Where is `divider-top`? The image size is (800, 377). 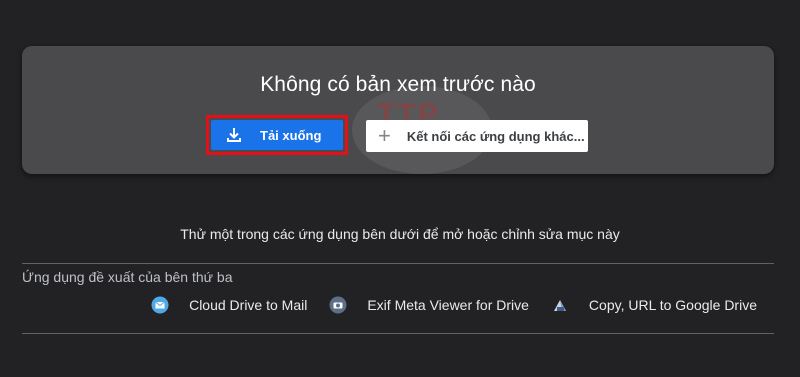 divider-top is located at coordinates (398, 263).